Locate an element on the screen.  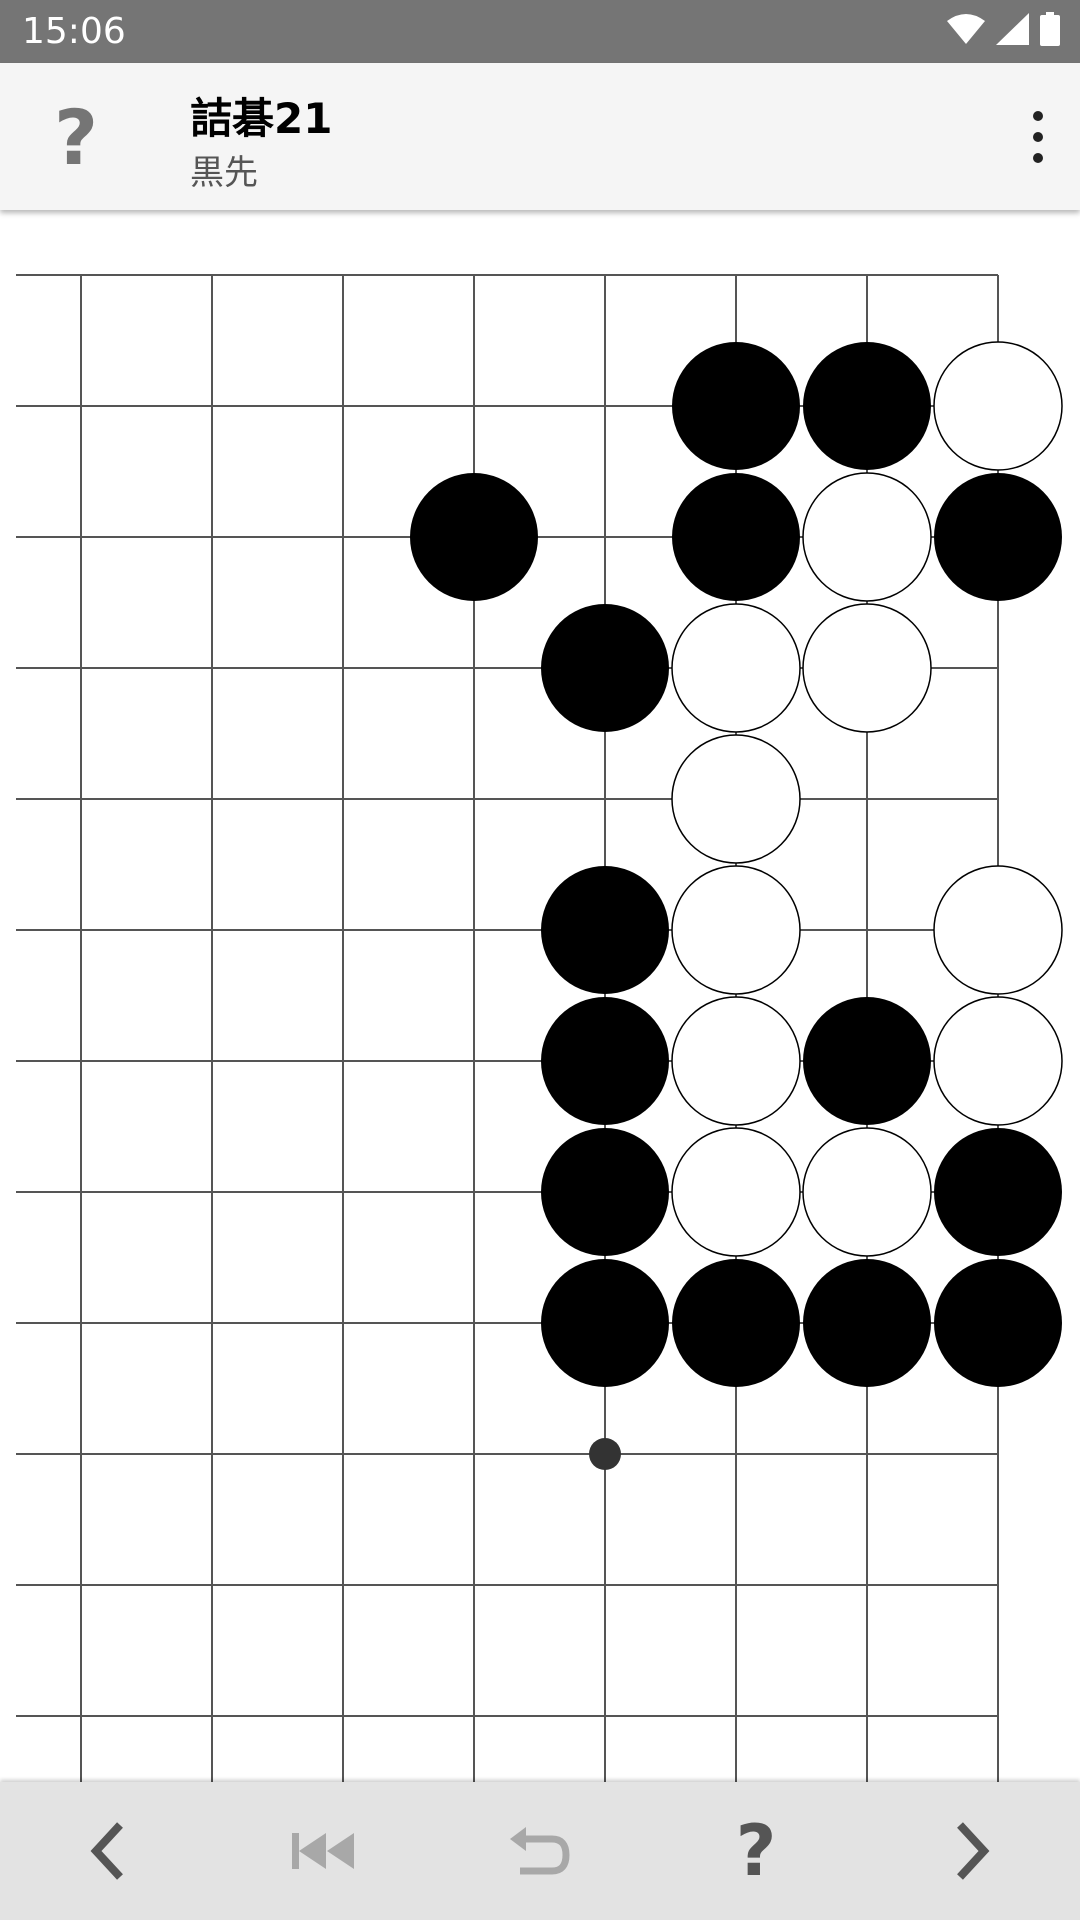
more-vertical-icon is located at coordinates (1038, 137).